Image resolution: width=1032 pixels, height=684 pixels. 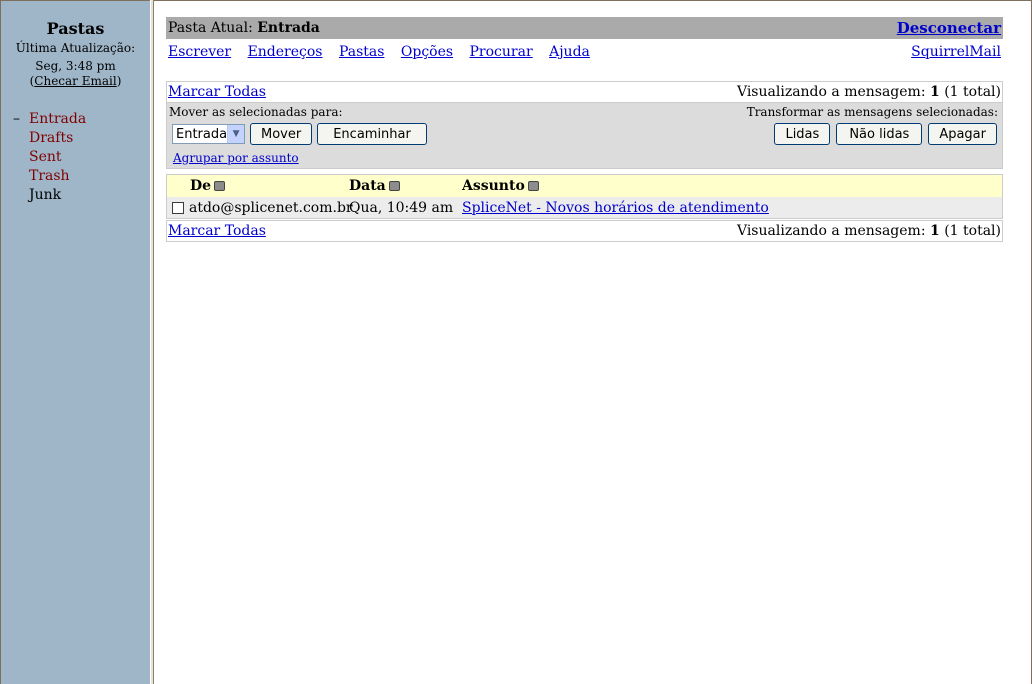 I want to click on squirrelmail-link: SquirrelMail, so click(x=956, y=52).